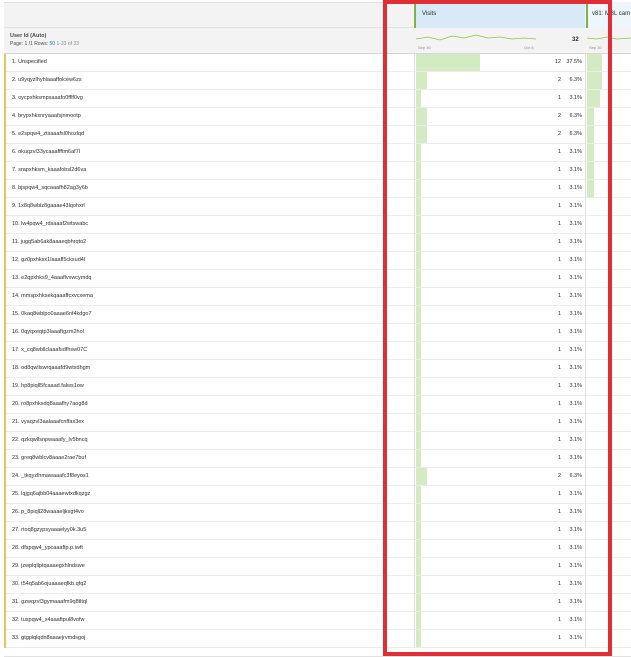 The width and height of the screenshot is (631, 657). Describe the element at coordinates (28, 36) in the screenshot. I see `dimension-title: User Id (Auto)` at that location.